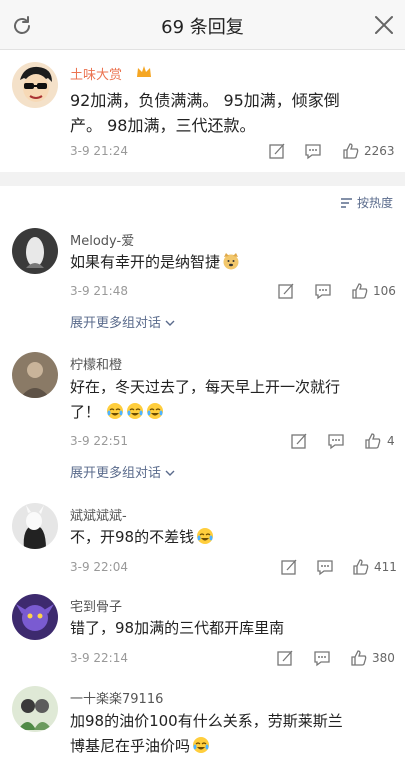  I want to click on comment-text-line-2: 博基尼在乎油价吗, so click(140, 746).